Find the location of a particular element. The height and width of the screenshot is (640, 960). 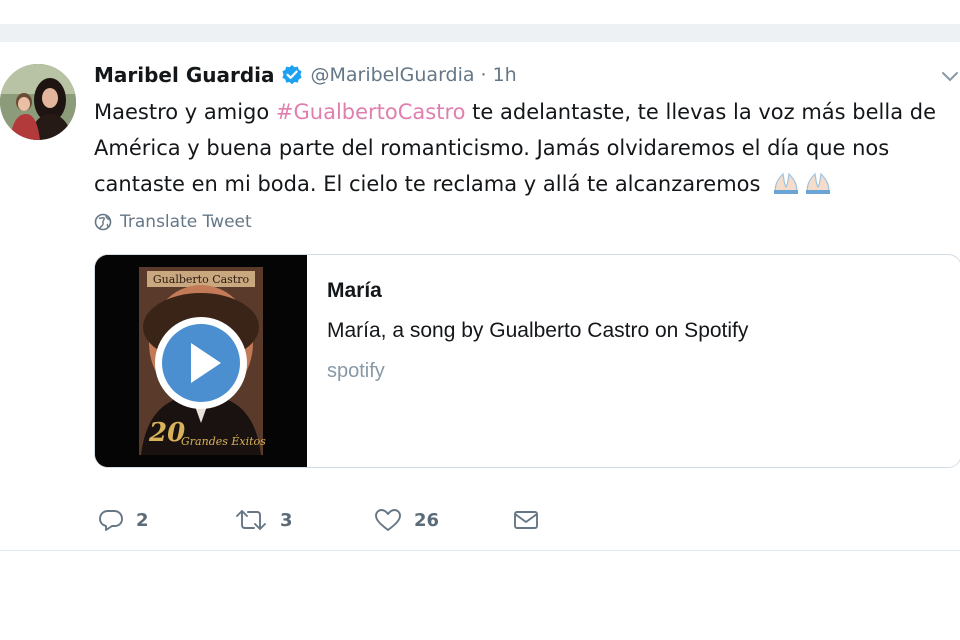

retweet-button: 3 is located at coordinates (304, 520).